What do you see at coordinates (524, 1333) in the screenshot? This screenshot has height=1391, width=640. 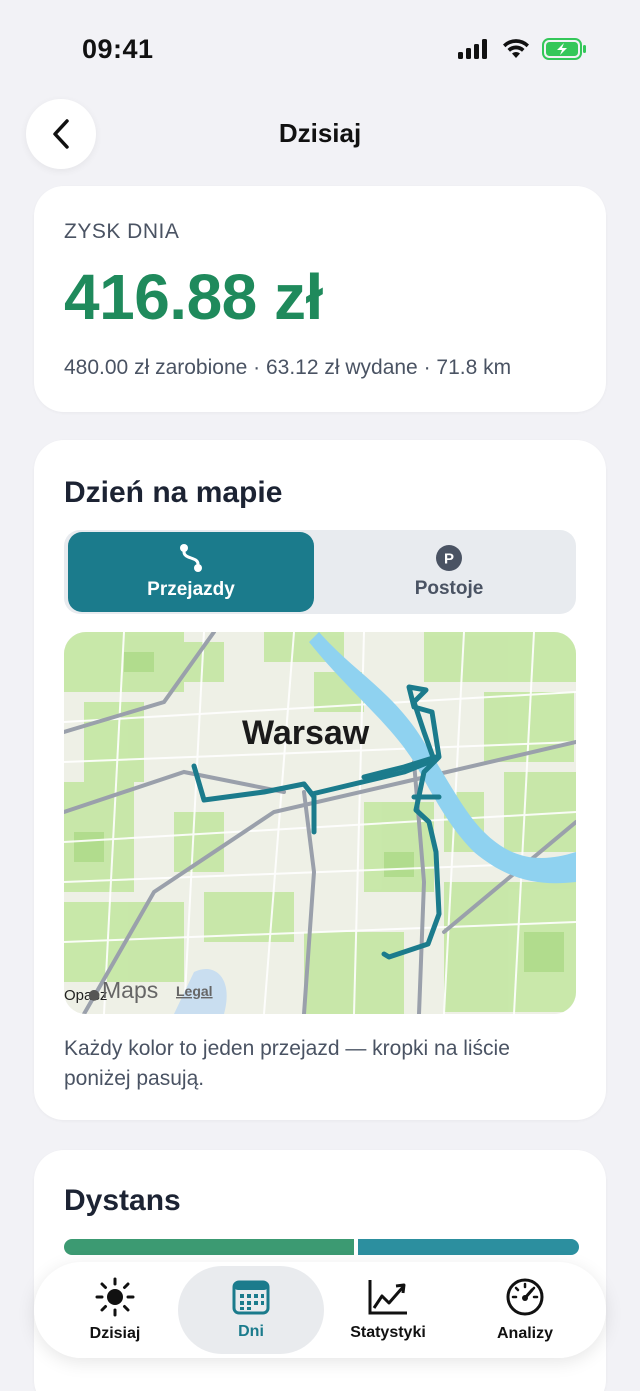 I see `tab-analizy-label: Analizy` at bounding box center [524, 1333].